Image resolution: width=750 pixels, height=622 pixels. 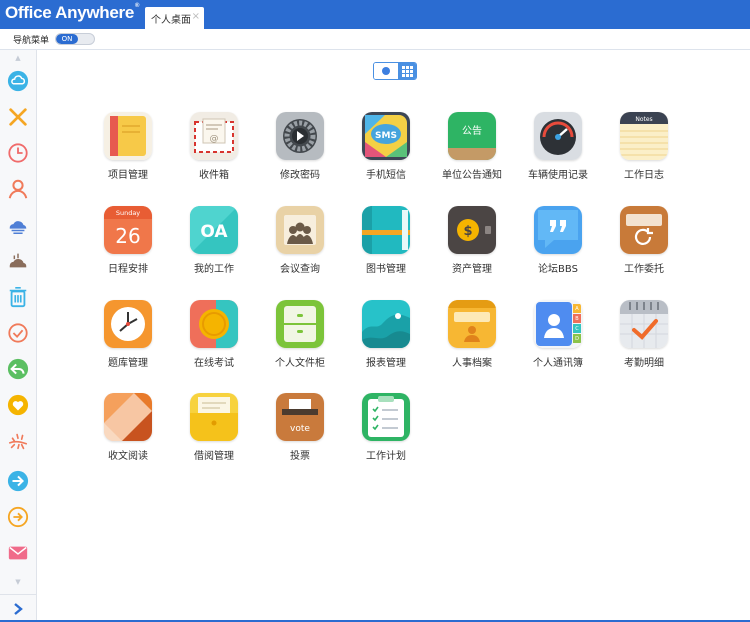 What do you see at coordinates (214, 334) in the screenshot?
I see `app-exam: 在线考试` at bounding box center [214, 334].